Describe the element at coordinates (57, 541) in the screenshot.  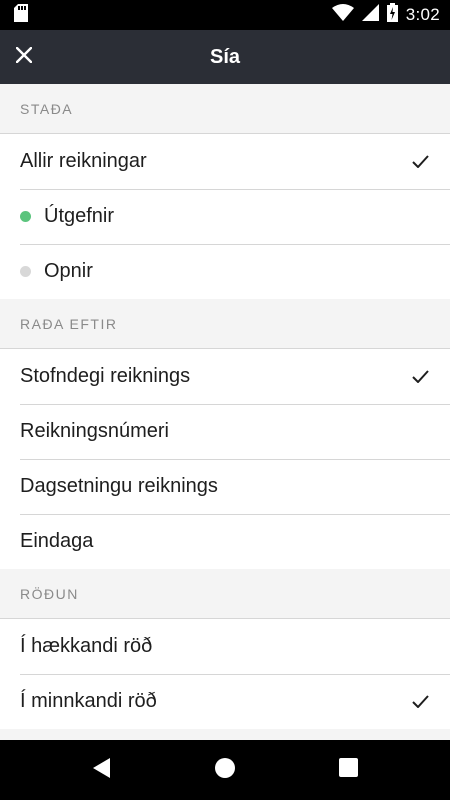
I see `option-label: Eindaga` at that location.